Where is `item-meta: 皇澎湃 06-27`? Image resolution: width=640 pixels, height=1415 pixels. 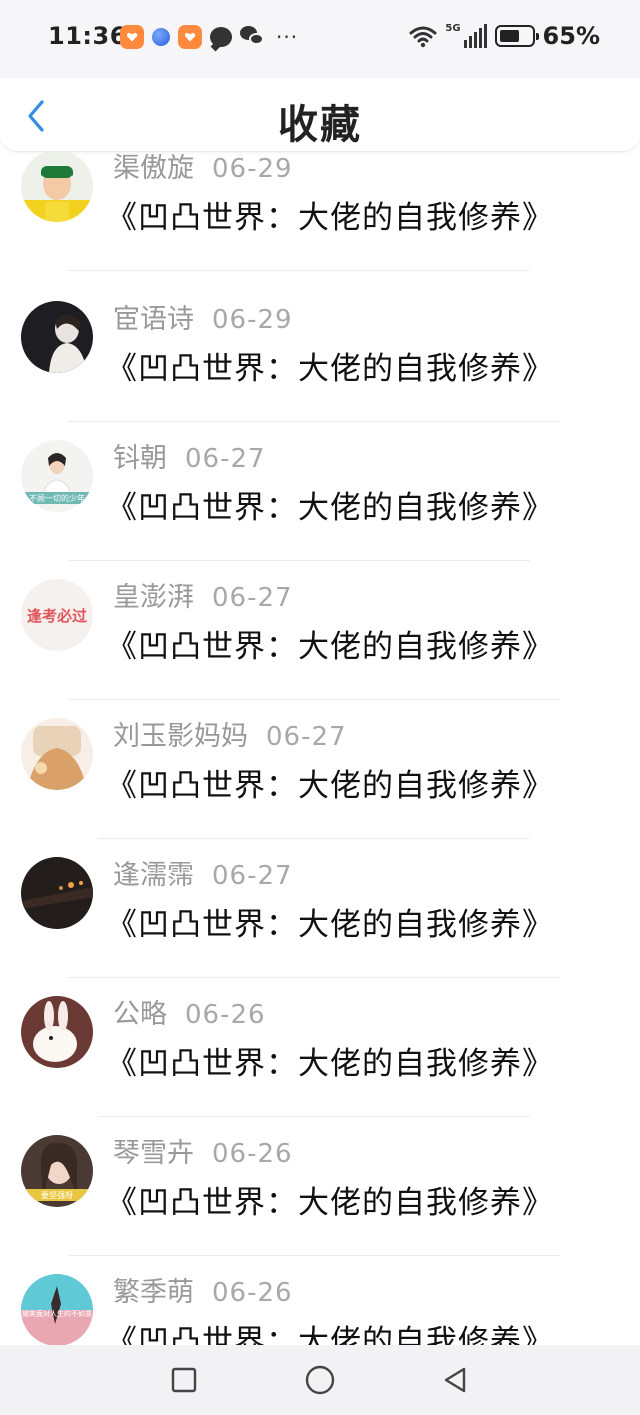 item-meta: 皇澎湃 06-27 is located at coordinates (203, 594).